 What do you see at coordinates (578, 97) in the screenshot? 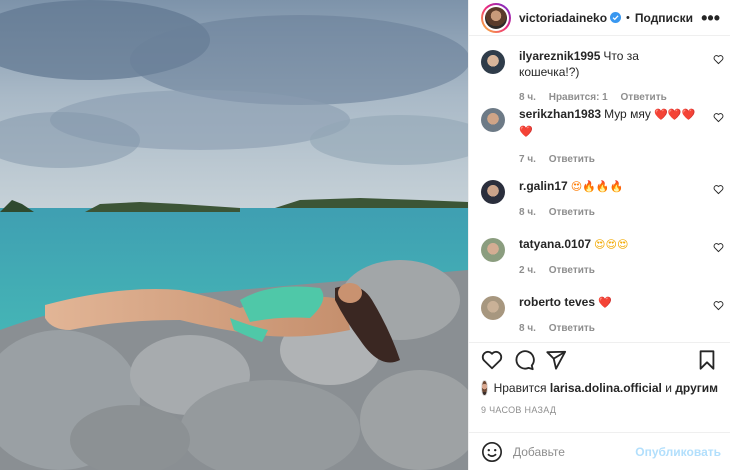
I see `comment-likes-count: Нравится: 1` at bounding box center [578, 97].